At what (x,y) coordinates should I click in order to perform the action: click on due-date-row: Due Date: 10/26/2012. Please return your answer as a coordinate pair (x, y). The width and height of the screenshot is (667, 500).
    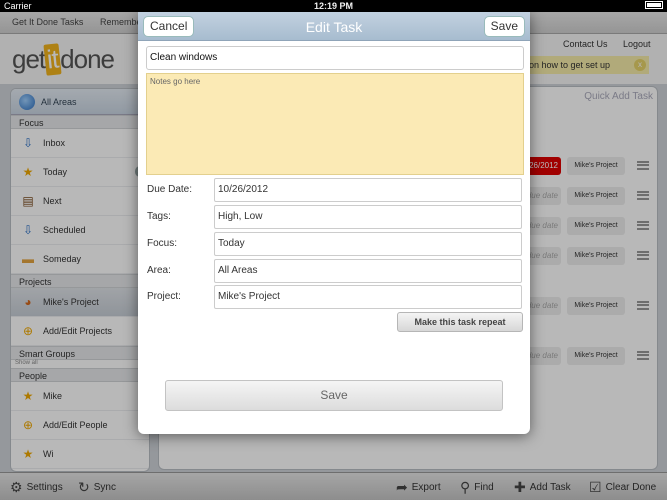
    Looking at the image, I should click on (335, 190).